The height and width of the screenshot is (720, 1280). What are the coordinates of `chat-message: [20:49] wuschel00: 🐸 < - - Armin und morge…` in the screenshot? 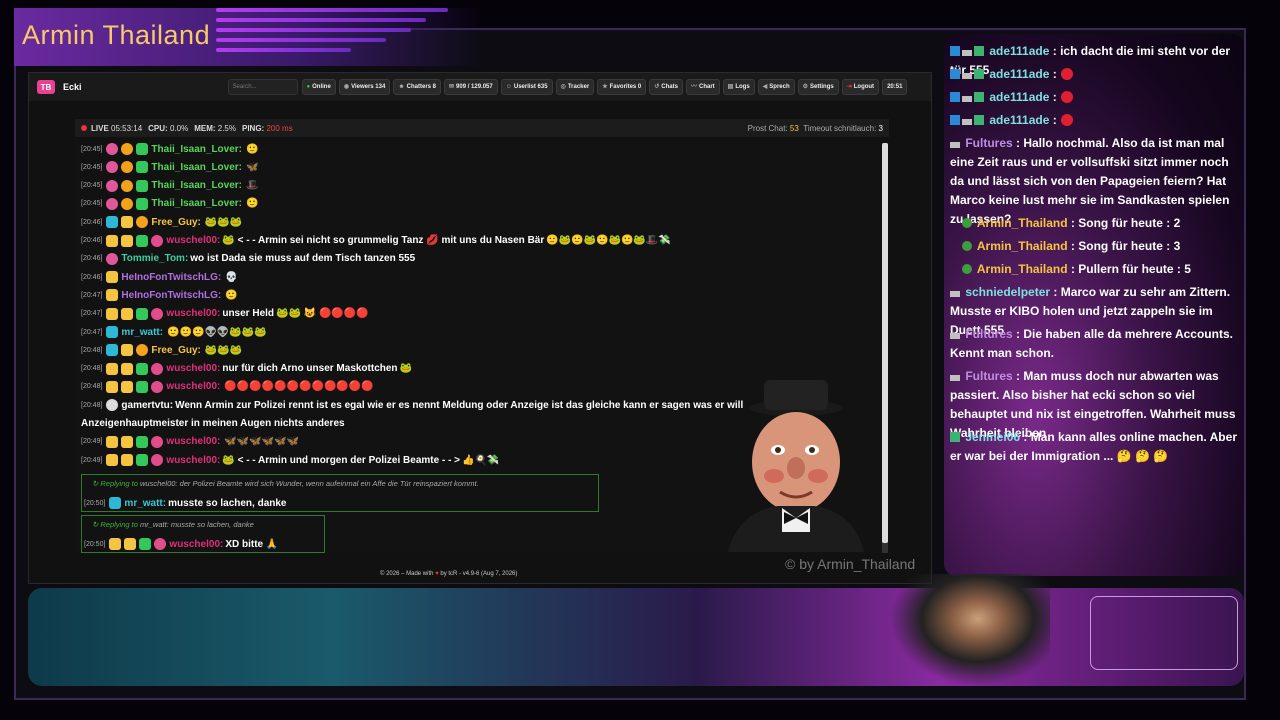 It's located at (290, 460).